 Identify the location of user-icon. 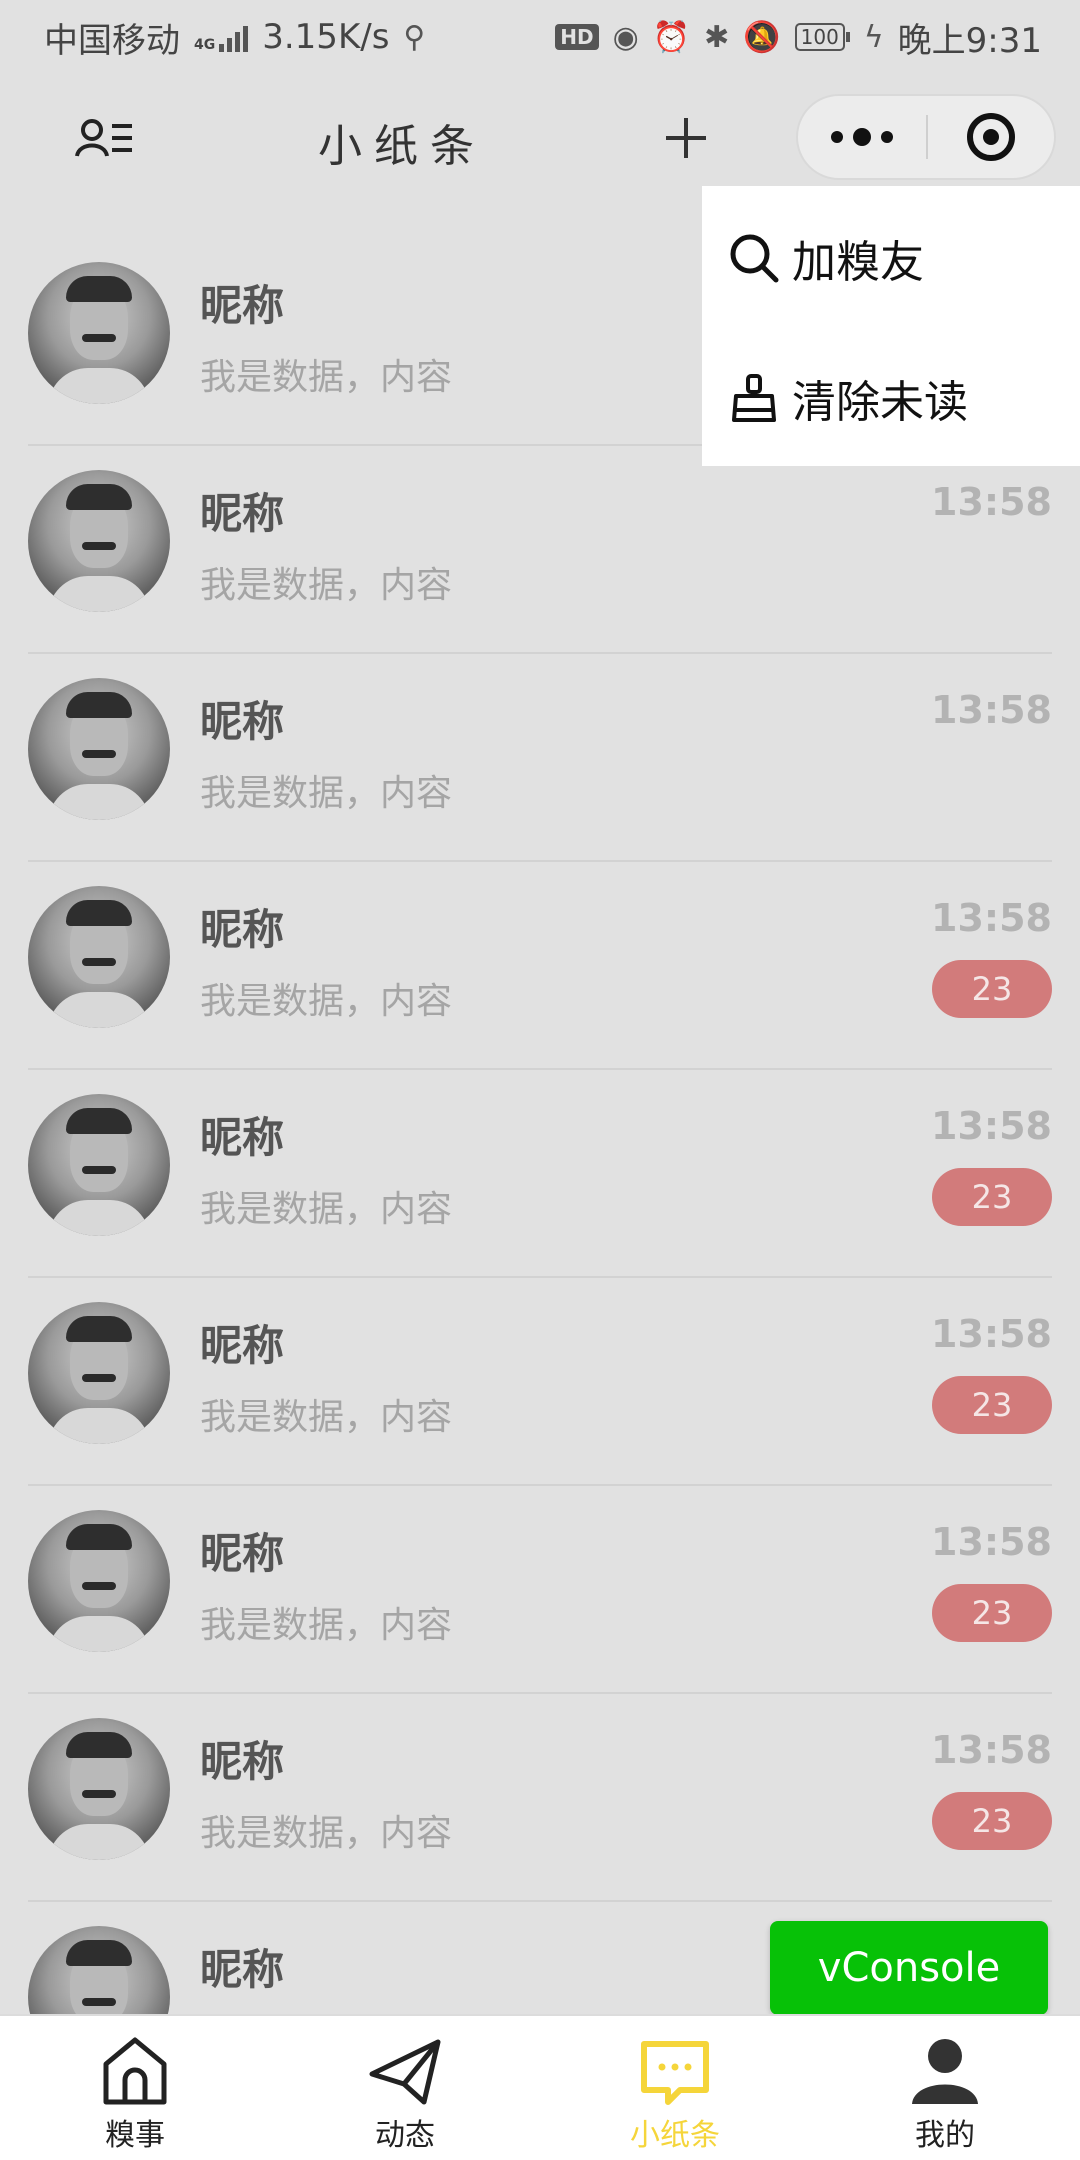
(945, 2071).